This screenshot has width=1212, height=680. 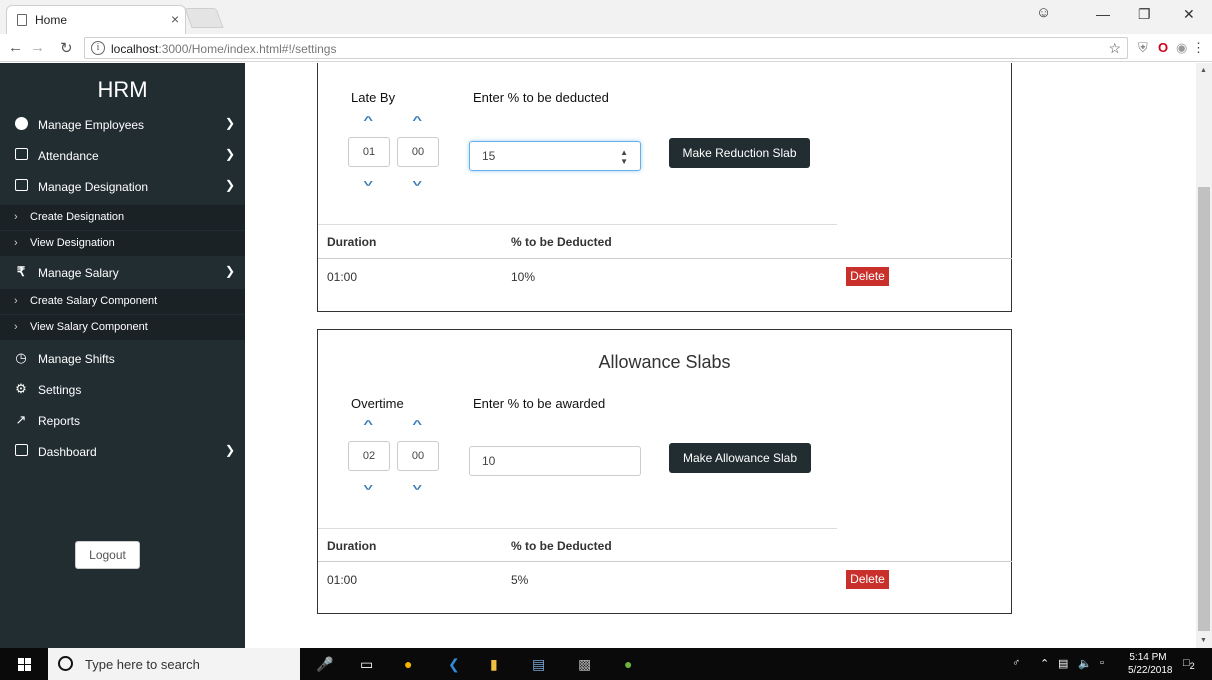 I want to click on sidebar-item-attendance: Attendance ❯, so click(x=122, y=156).